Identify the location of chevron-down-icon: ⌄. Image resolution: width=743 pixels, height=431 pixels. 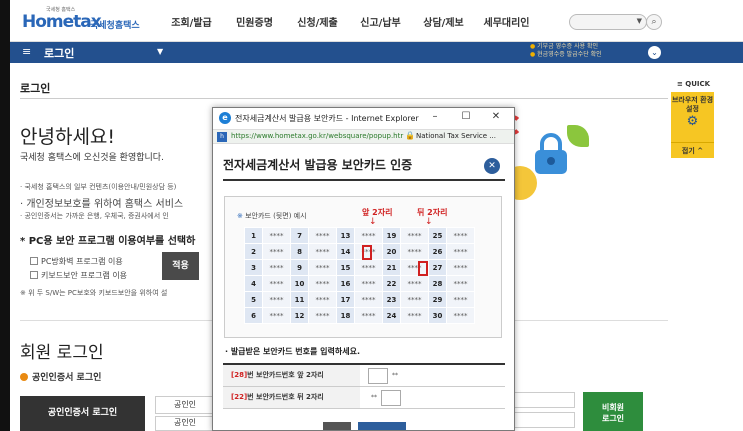
(654, 52).